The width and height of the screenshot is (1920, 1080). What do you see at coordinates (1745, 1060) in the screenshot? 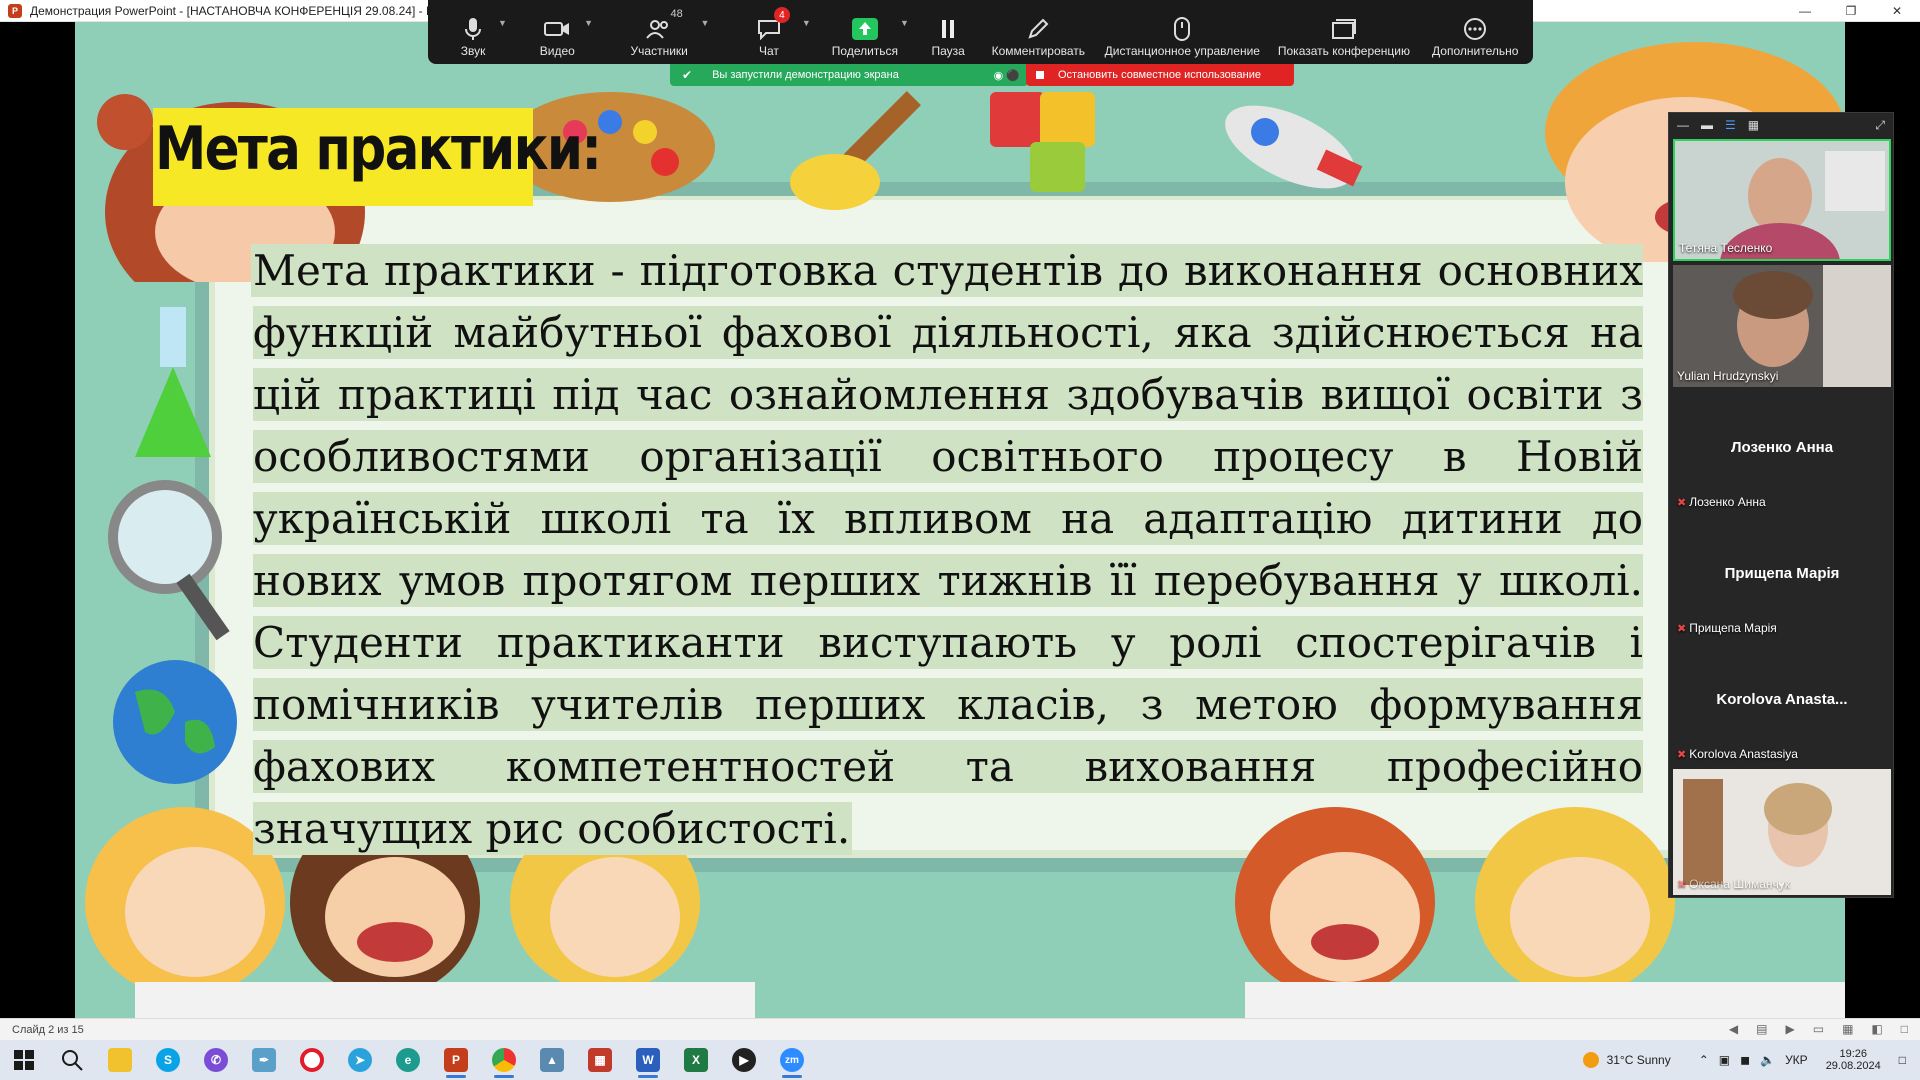
I see `wifi-icon: ◼` at bounding box center [1745, 1060].